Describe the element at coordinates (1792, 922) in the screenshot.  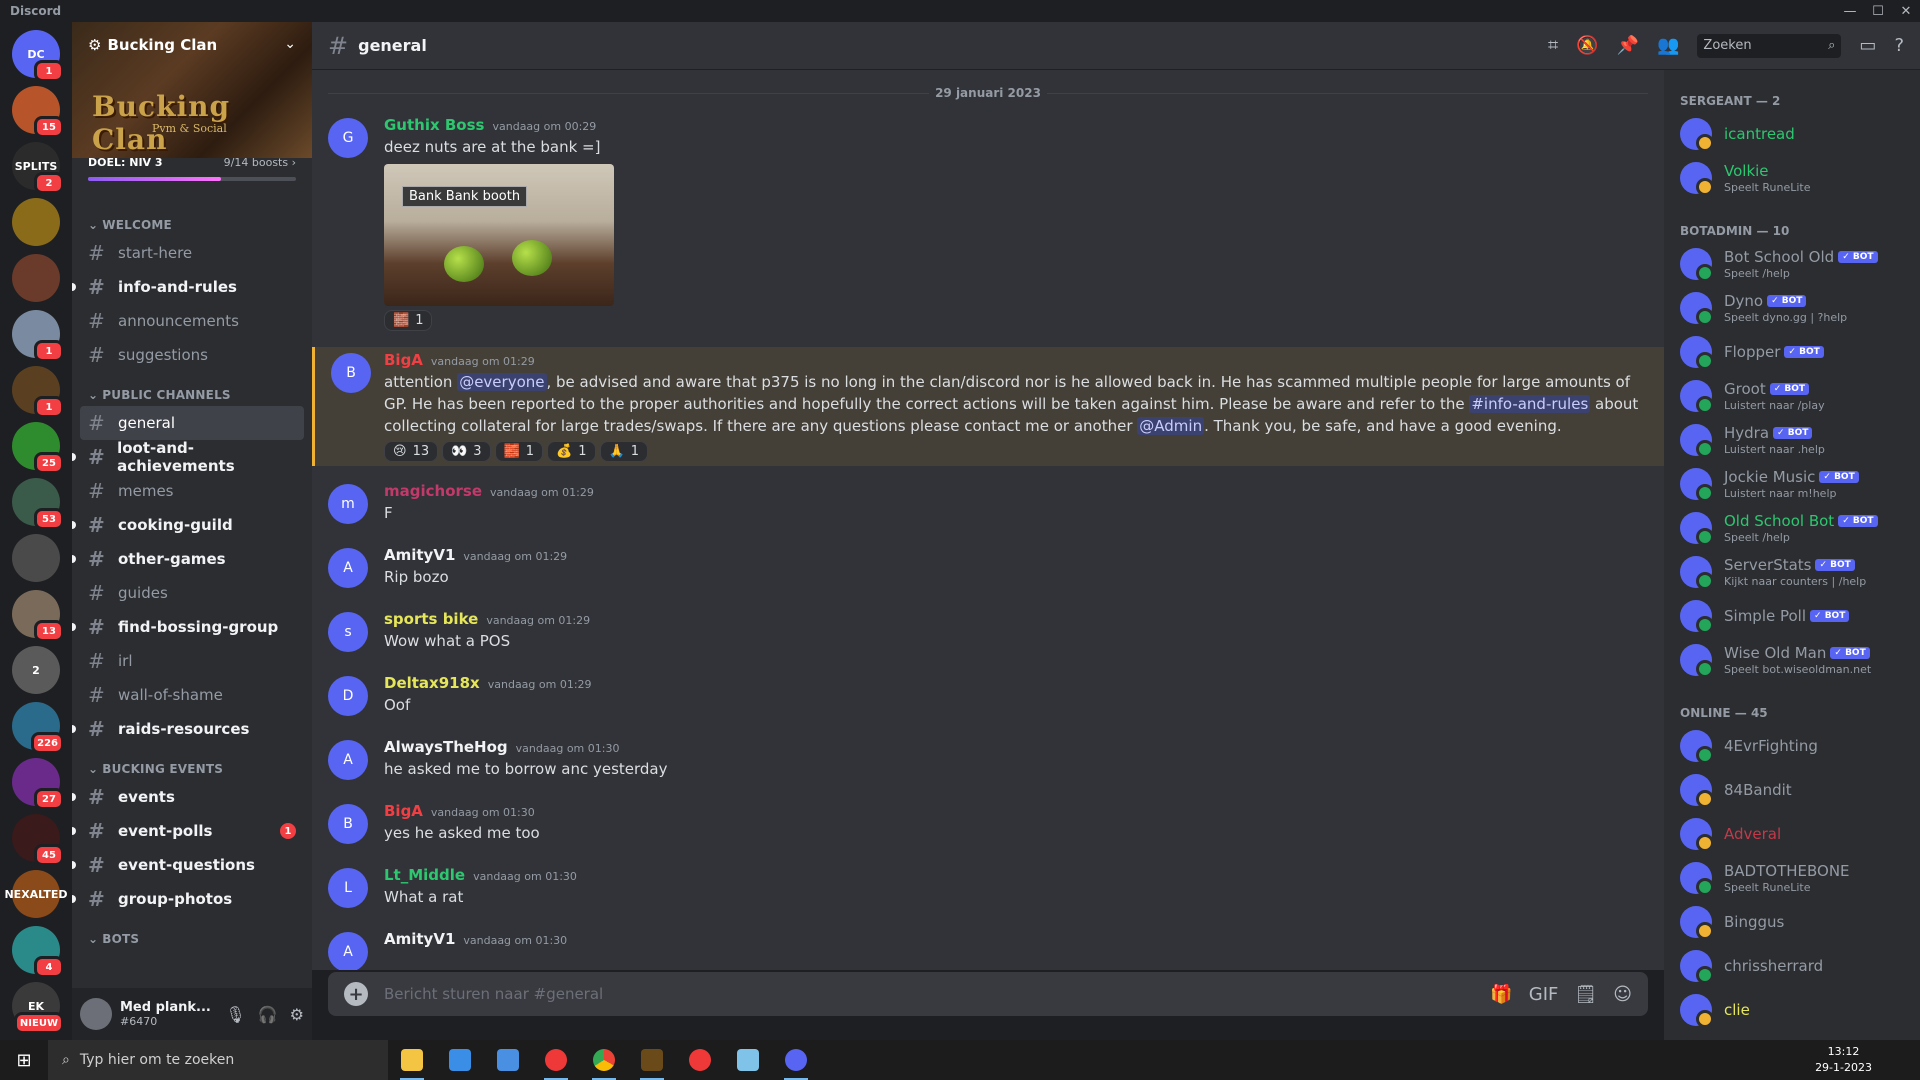
I see `member-item: Binggus` at that location.